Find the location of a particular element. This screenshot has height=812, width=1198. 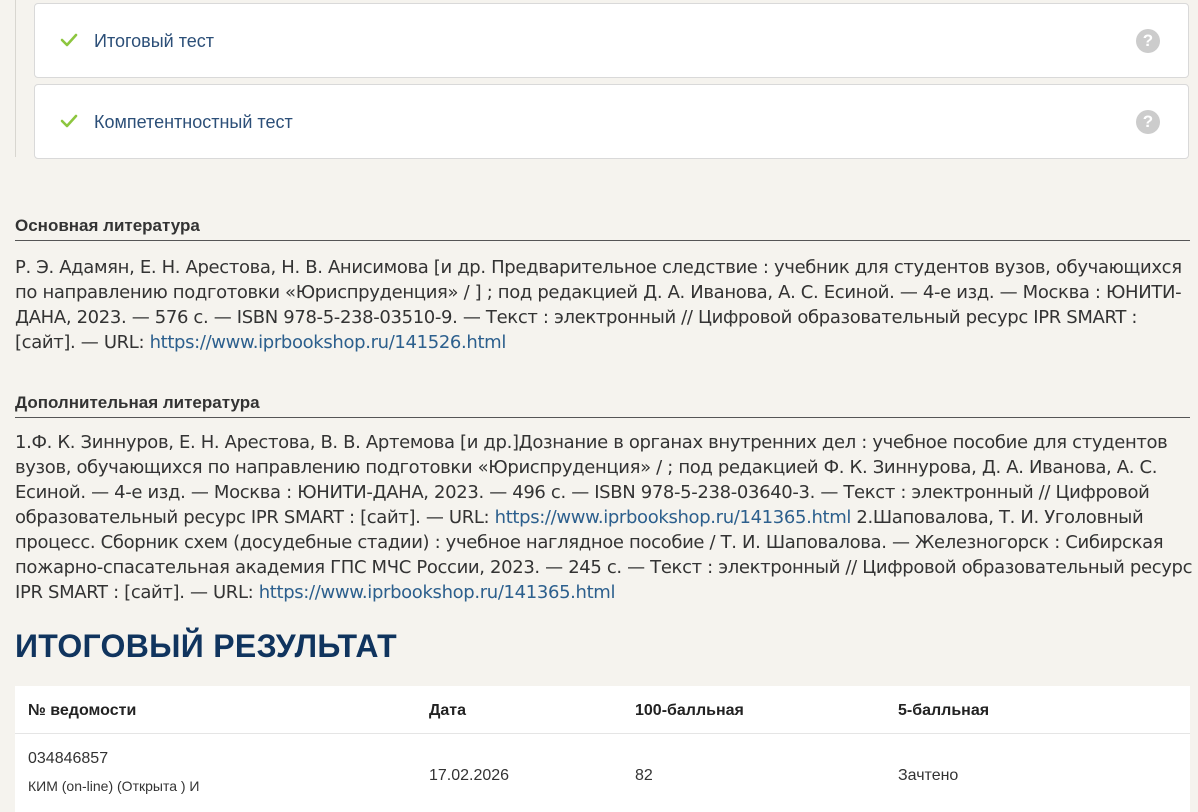

table-header: № ведомости Дата 100-балльная 5-балльная is located at coordinates (602, 710).